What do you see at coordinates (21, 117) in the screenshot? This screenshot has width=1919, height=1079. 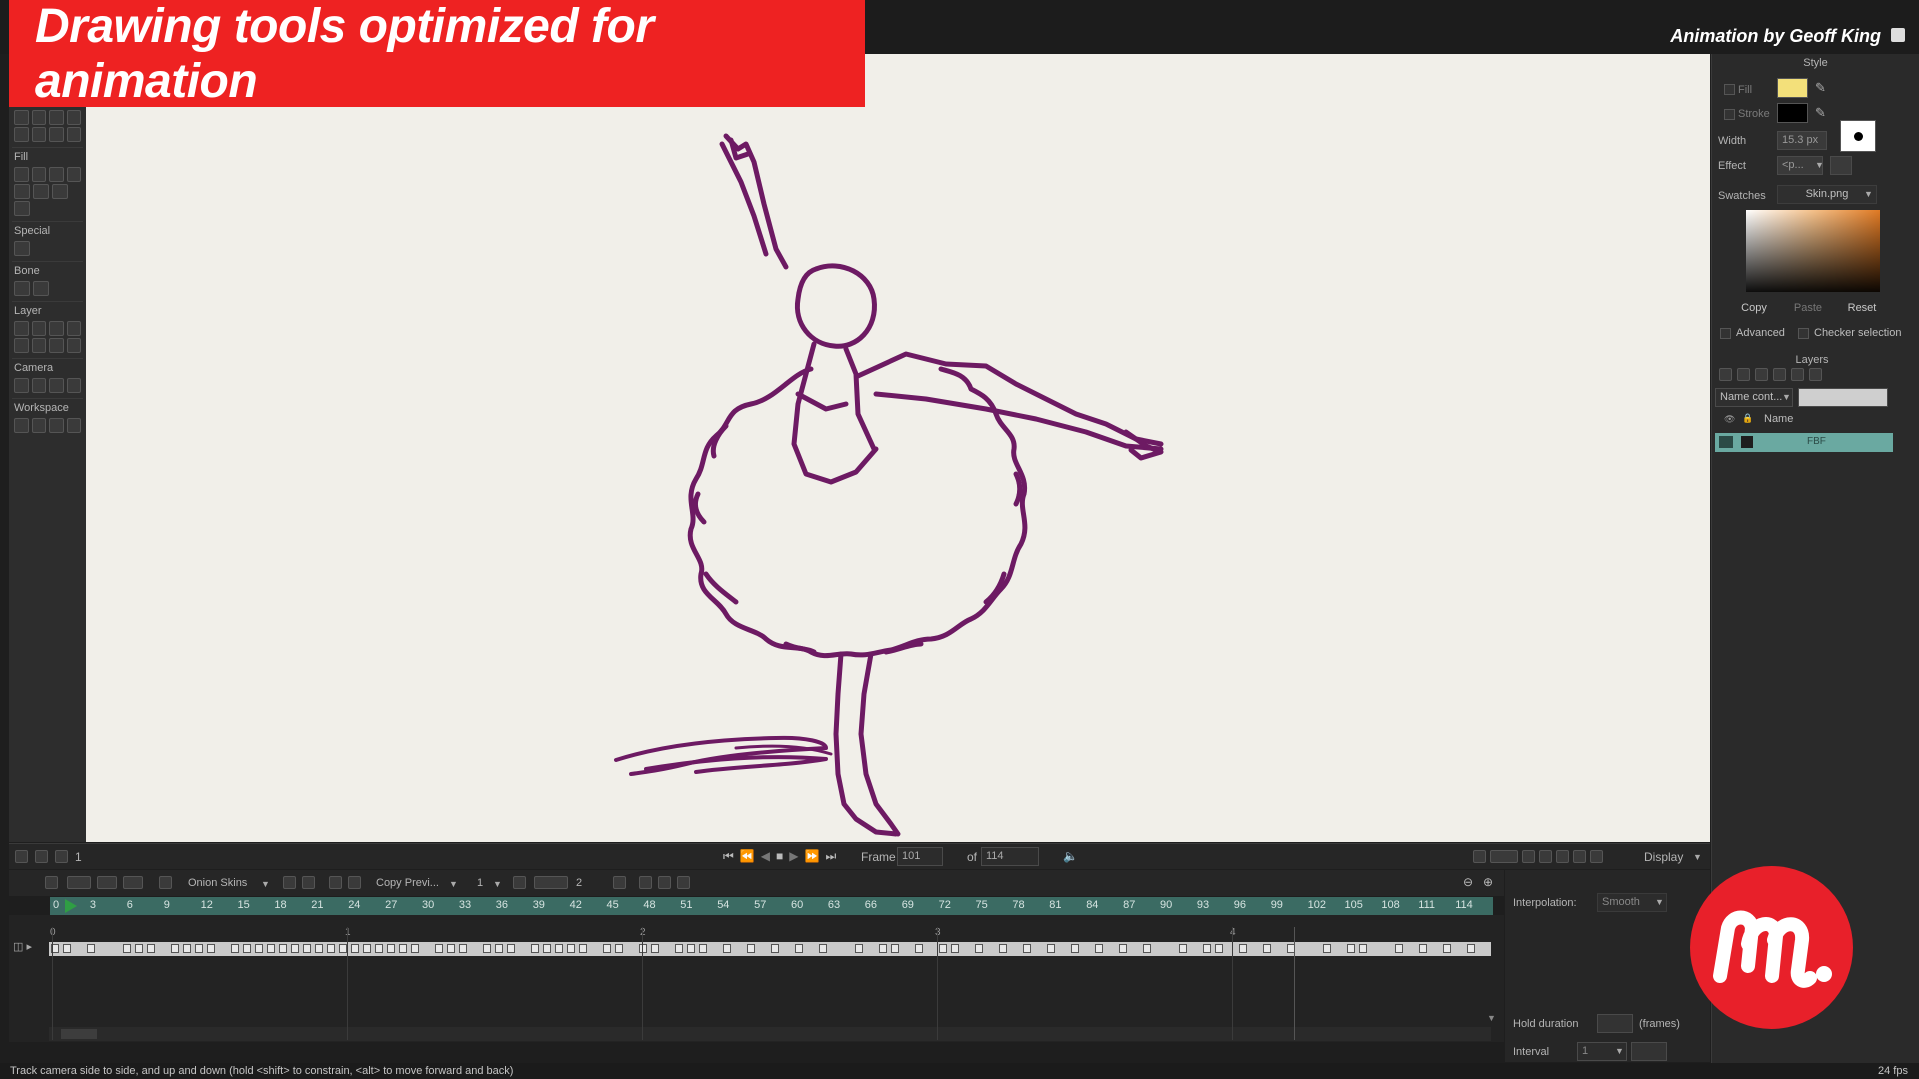 I see `freehand-tool` at bounding box center [21, 117].